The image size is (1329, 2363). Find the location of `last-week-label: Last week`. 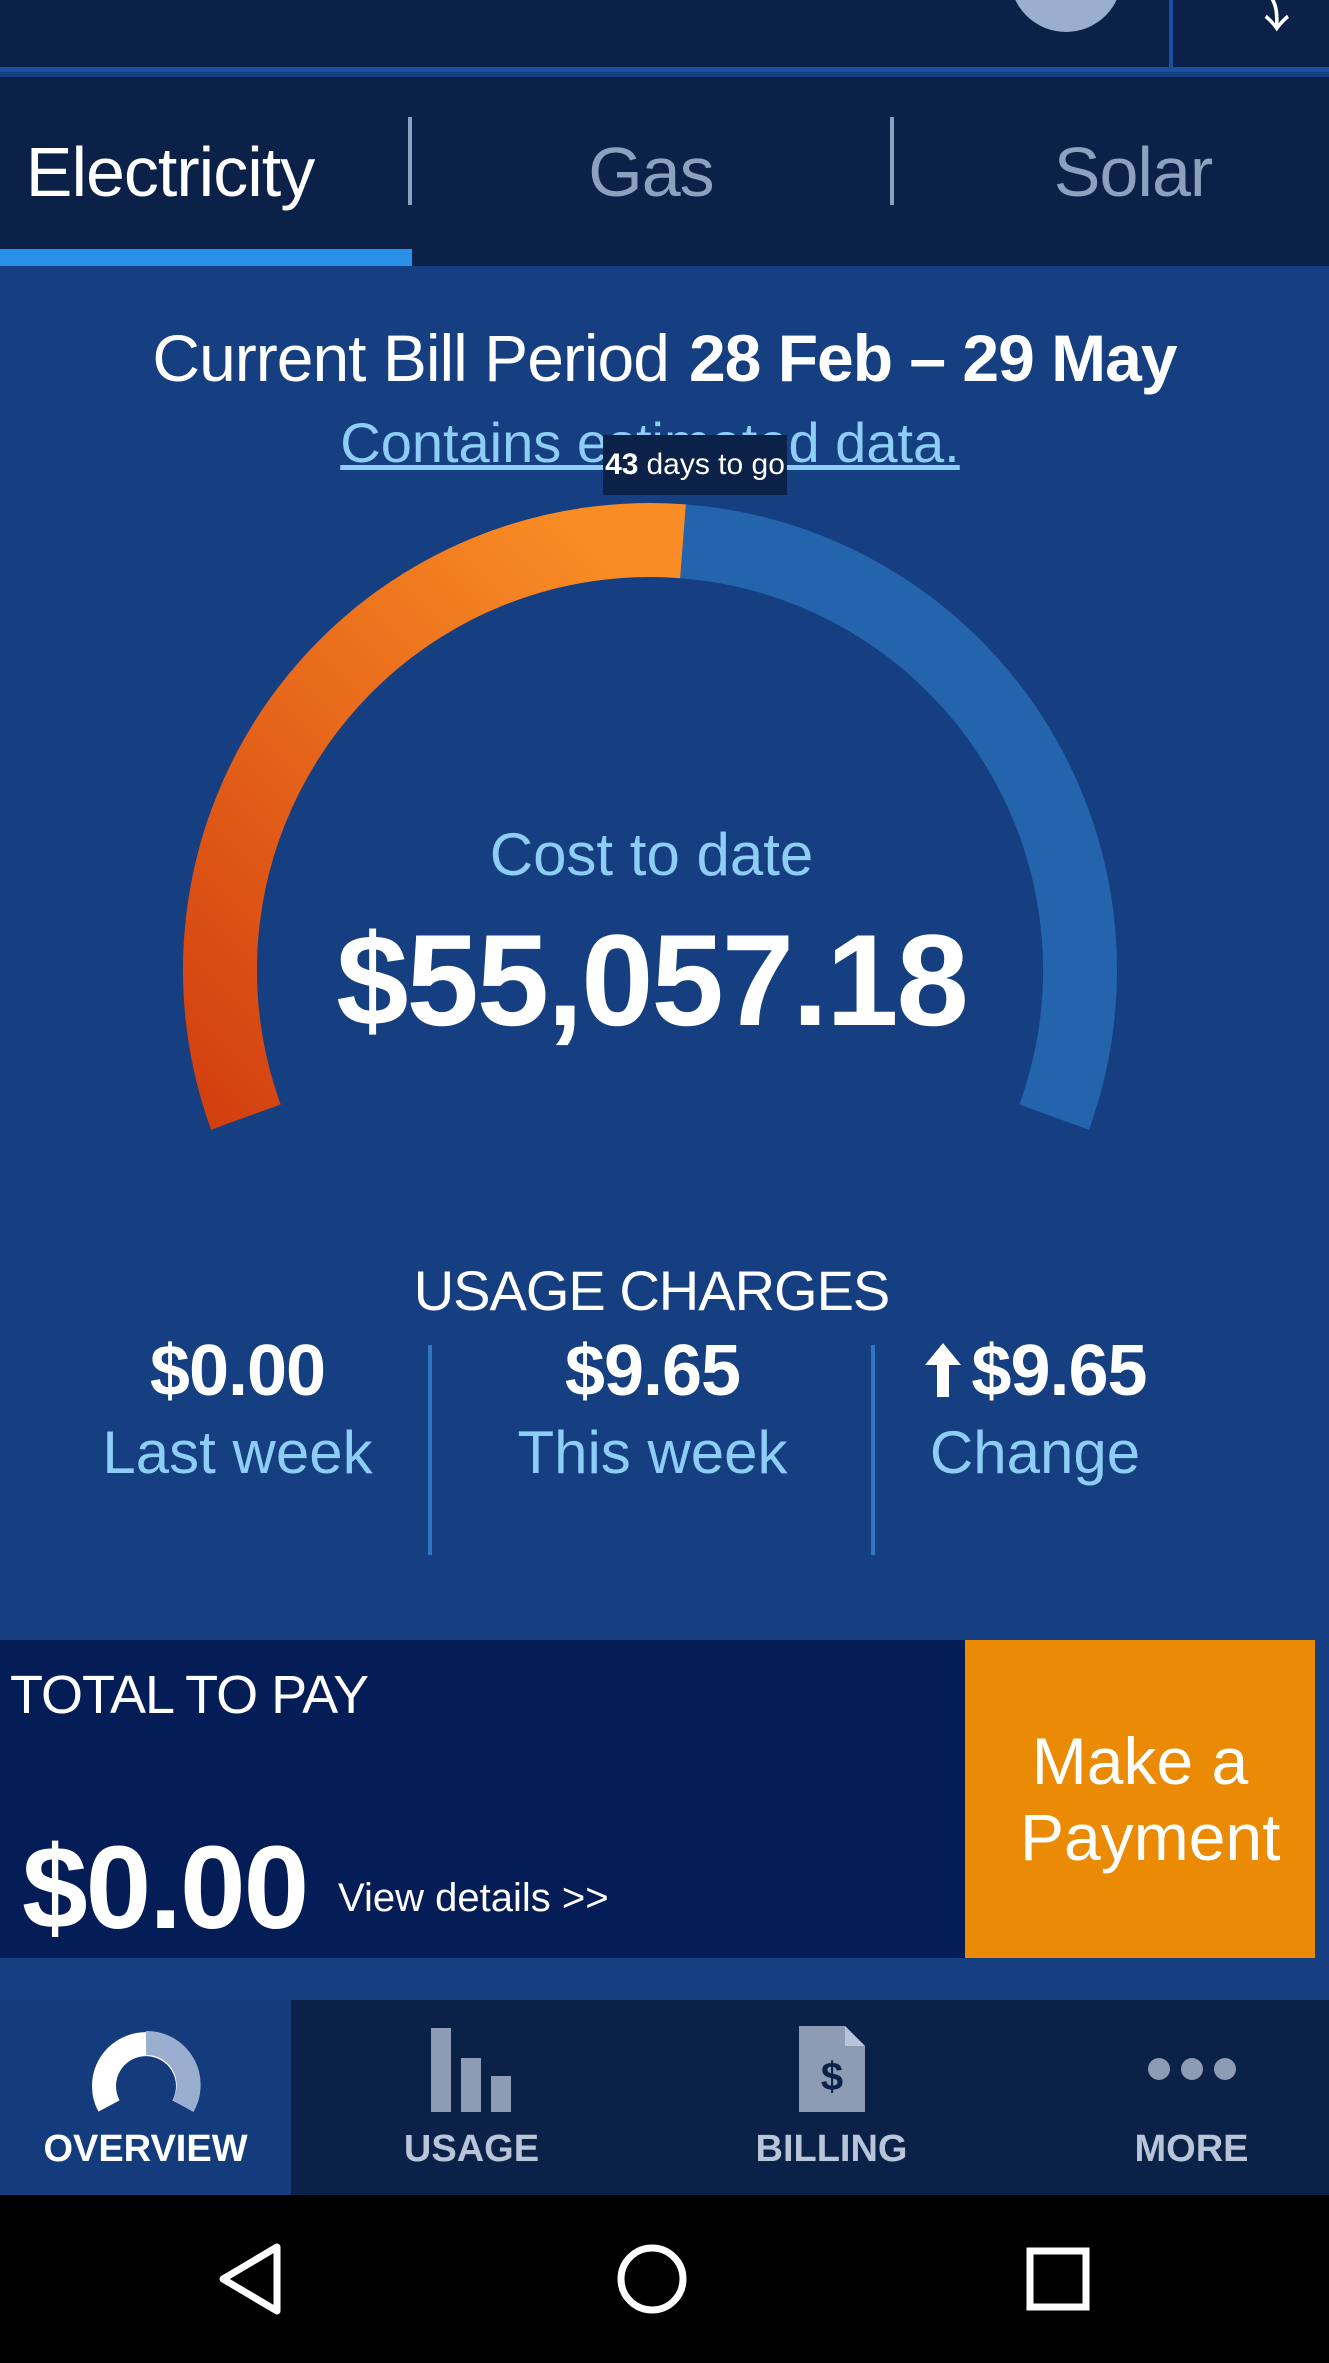

last-week-label: Last week is located at coordinates (237, 1452).